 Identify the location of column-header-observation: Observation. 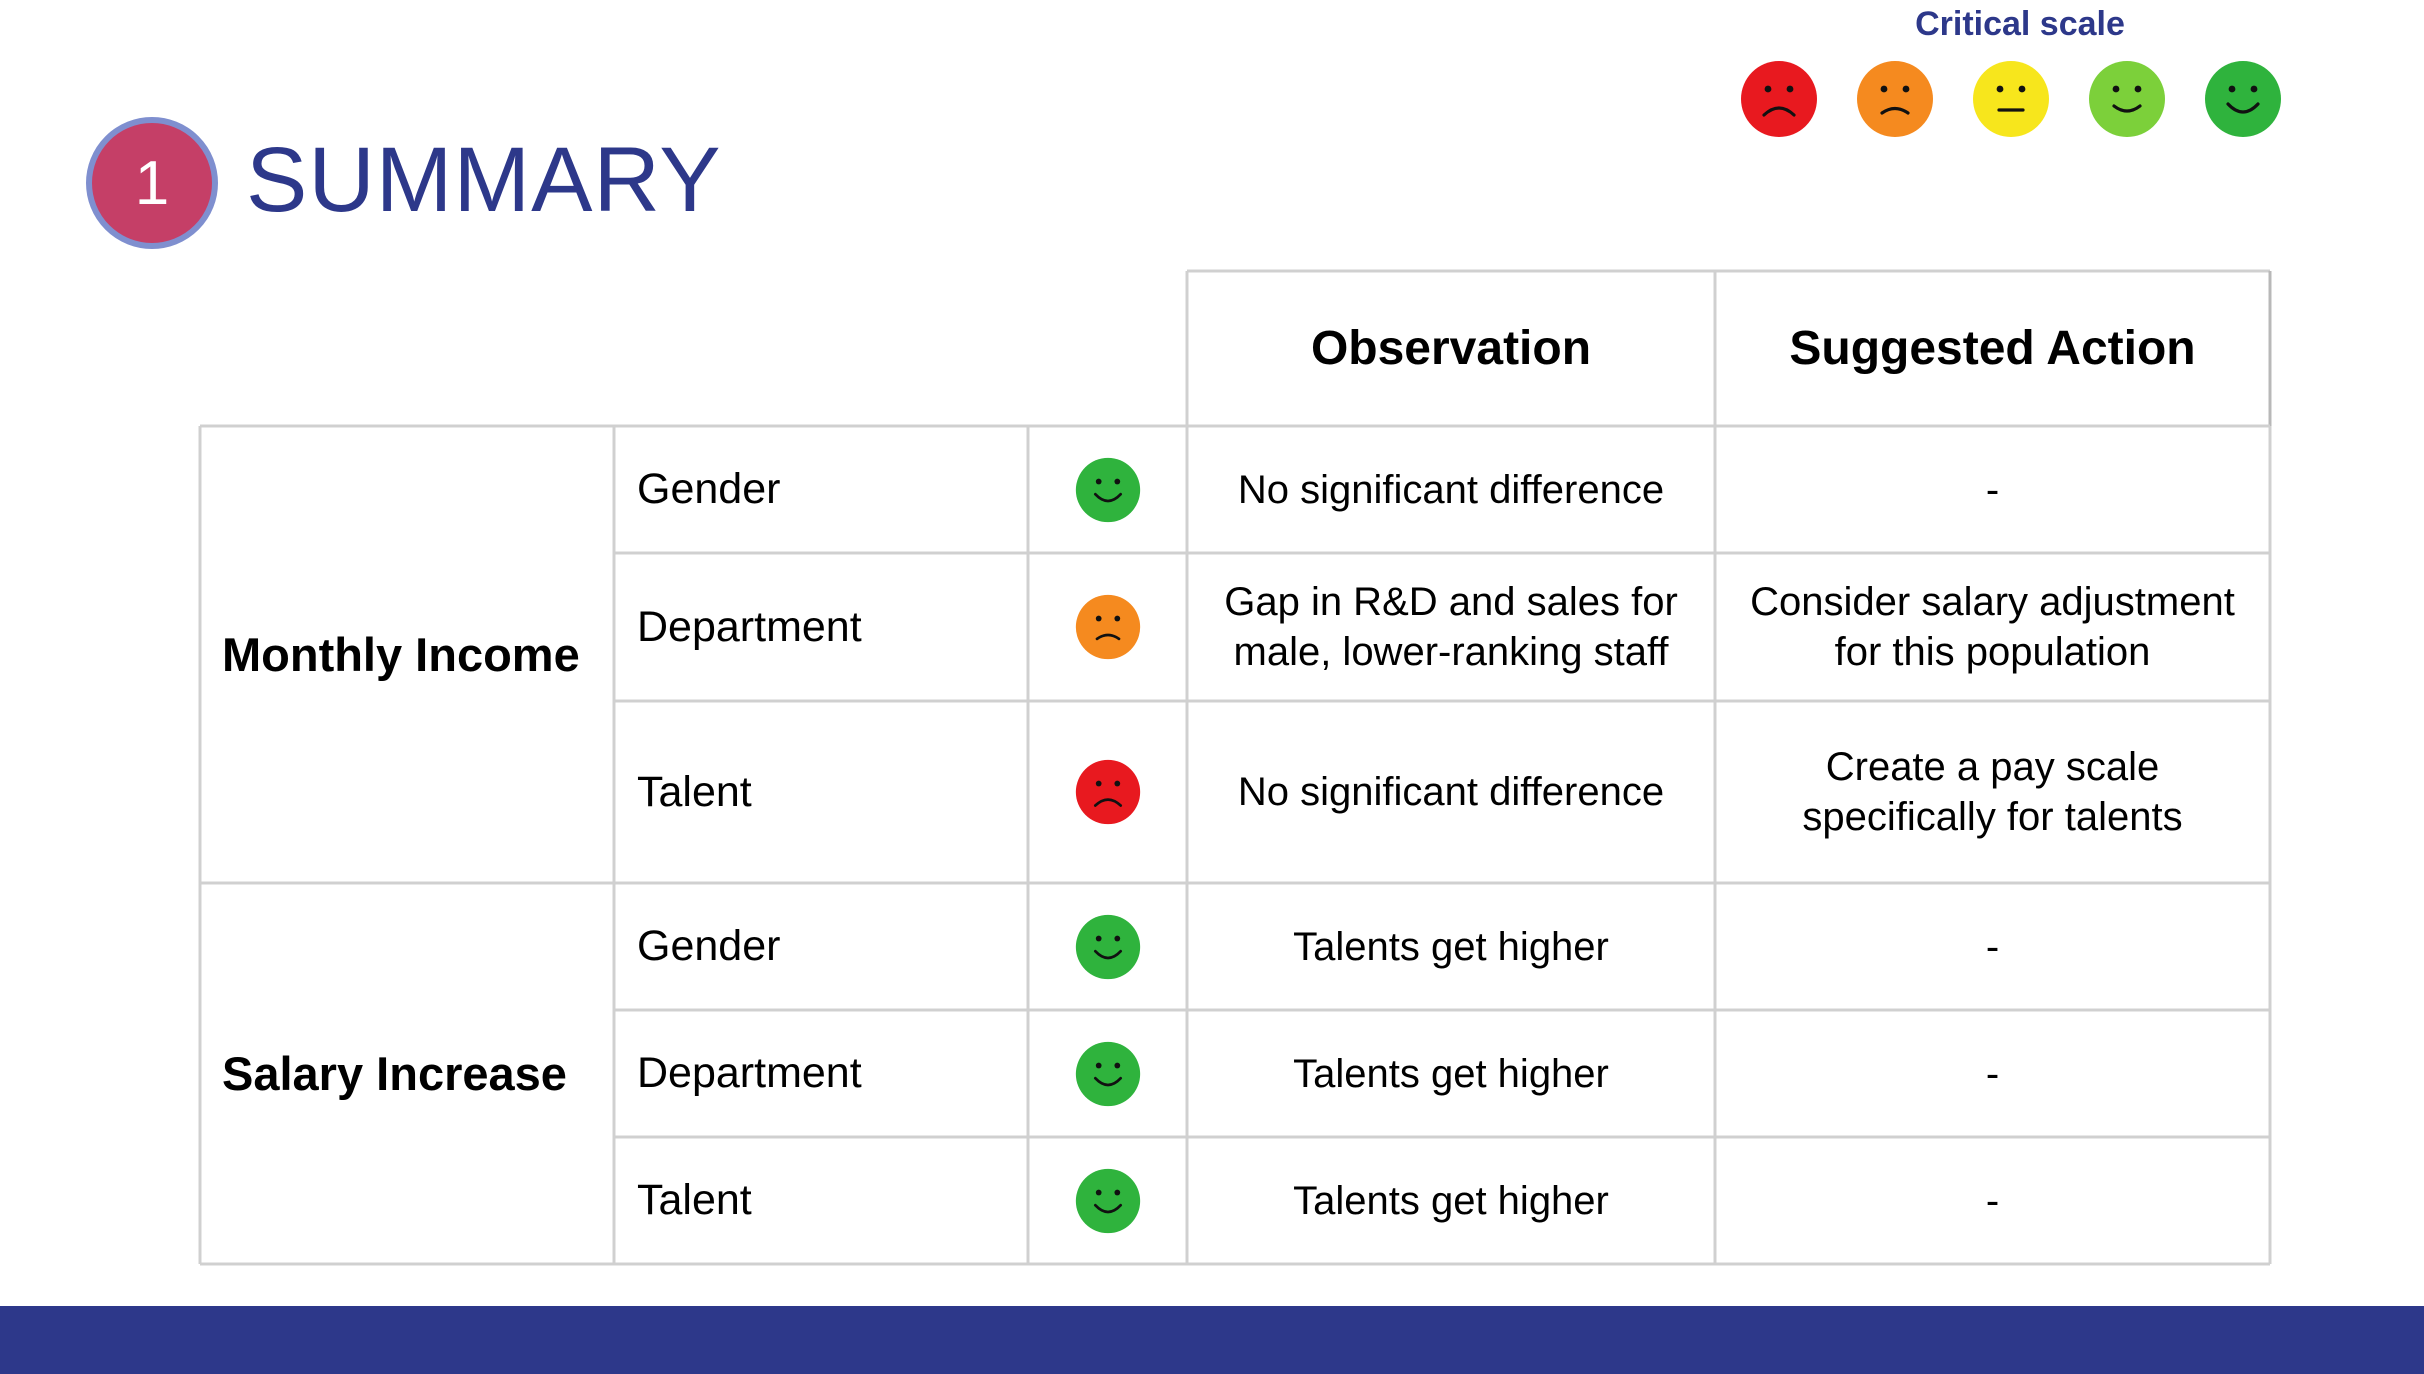
(1451, 348).